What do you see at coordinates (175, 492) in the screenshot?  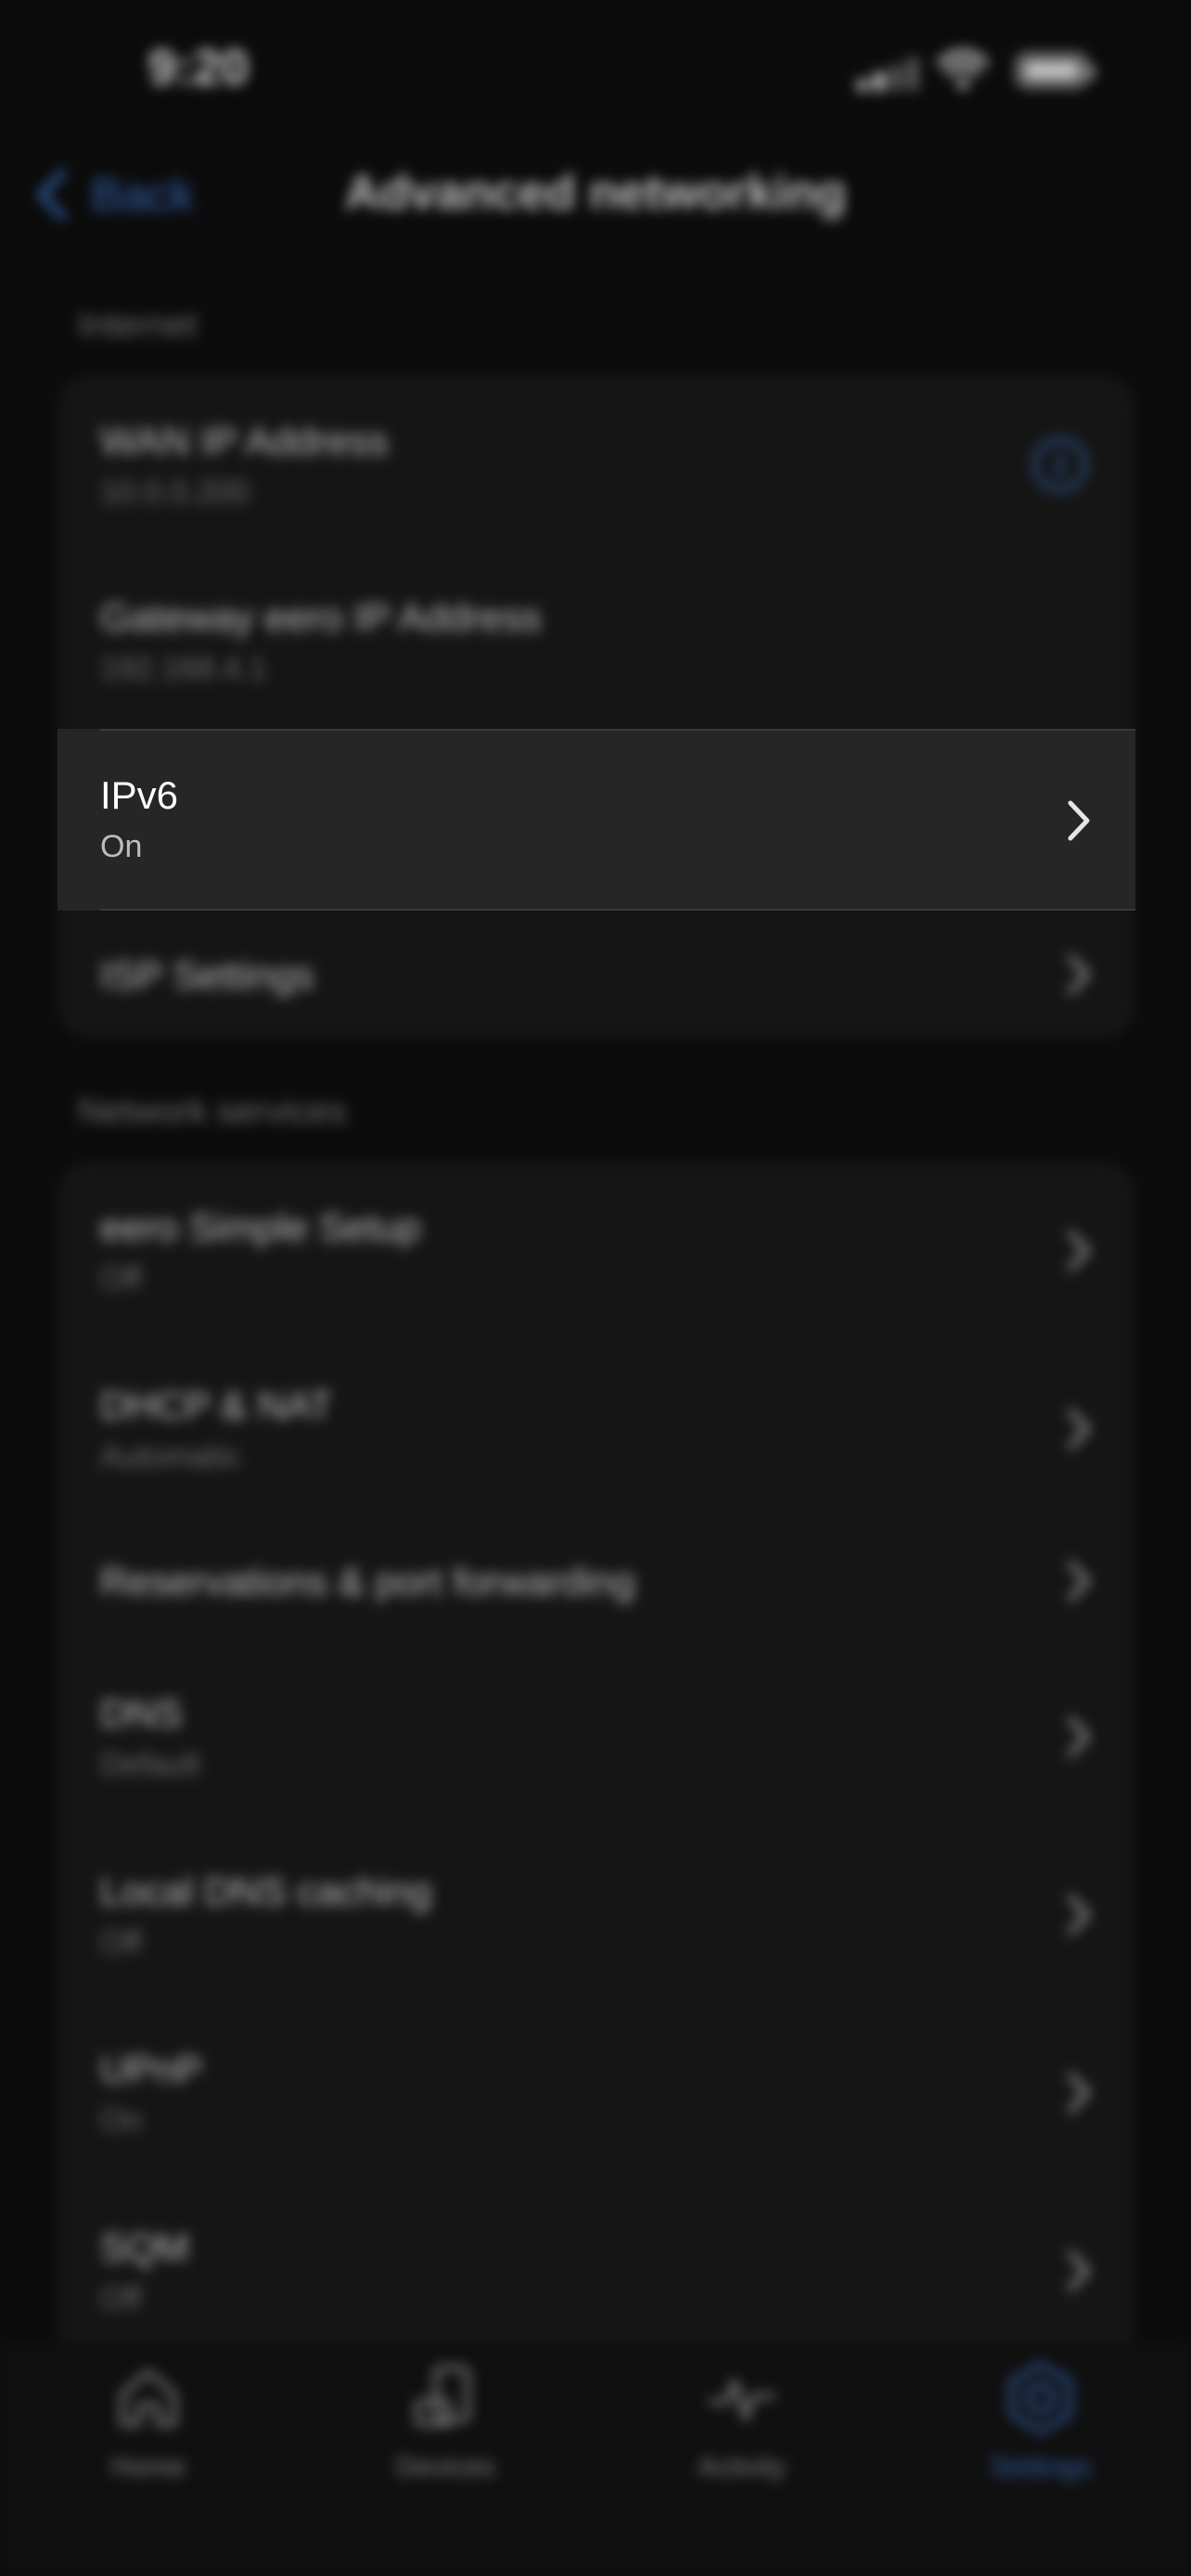 I see `row-subtitle: 10.0.0.200` at bounding box center [175, 492].